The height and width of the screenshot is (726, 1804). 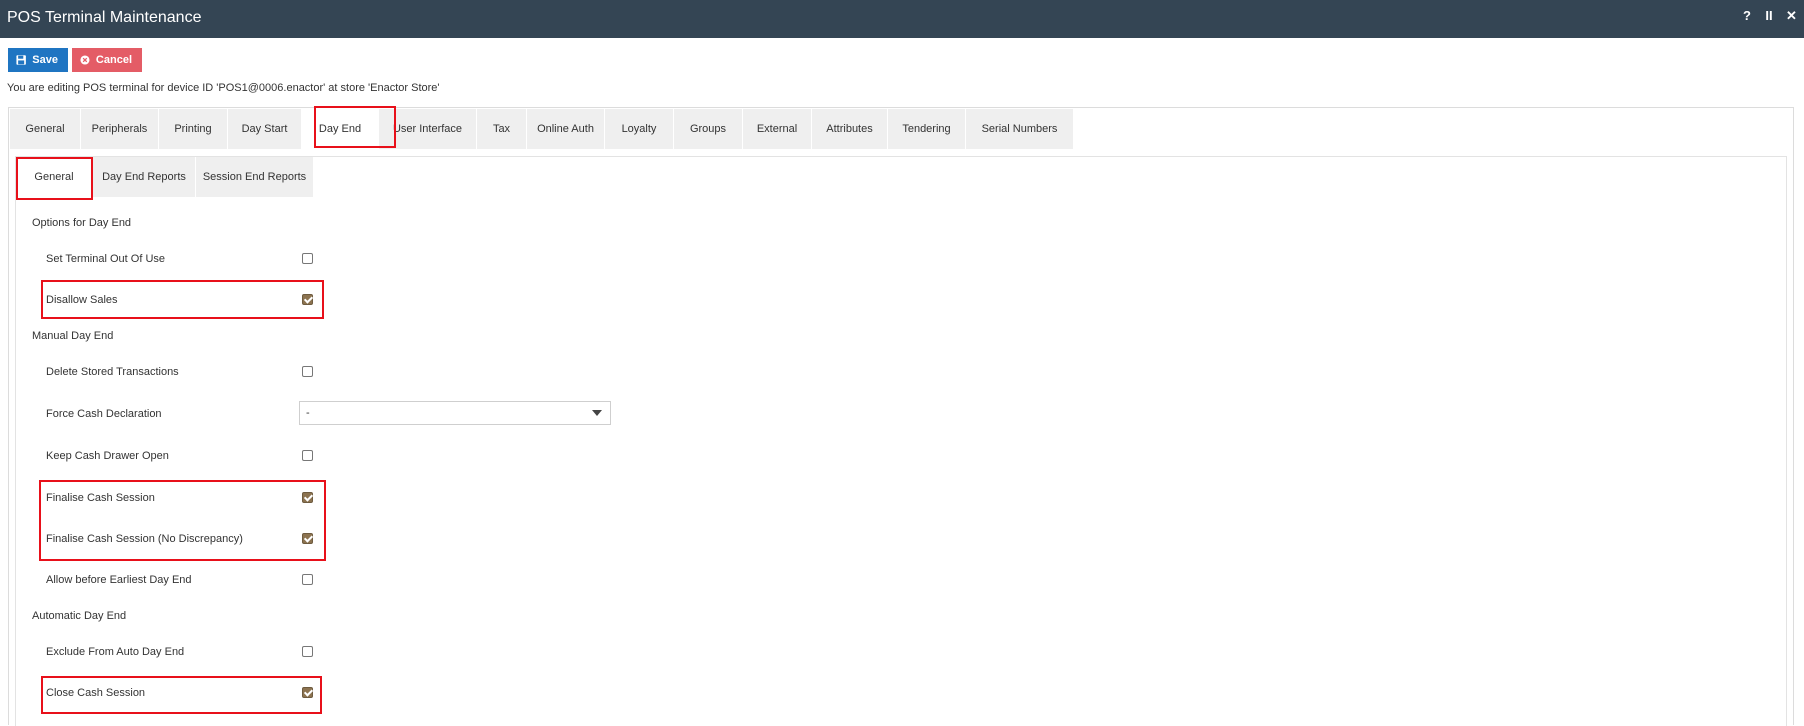 I want to click on checkbox-exclude-from-auto-day-end, so click(x=307, y=651).